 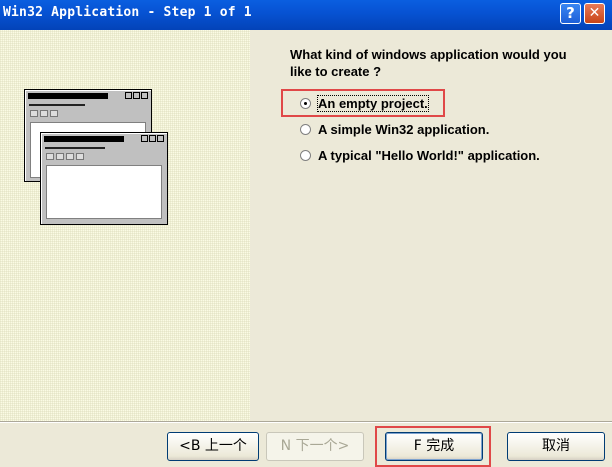 I want to click on help-icon: ?, so click(x=570, y=13).